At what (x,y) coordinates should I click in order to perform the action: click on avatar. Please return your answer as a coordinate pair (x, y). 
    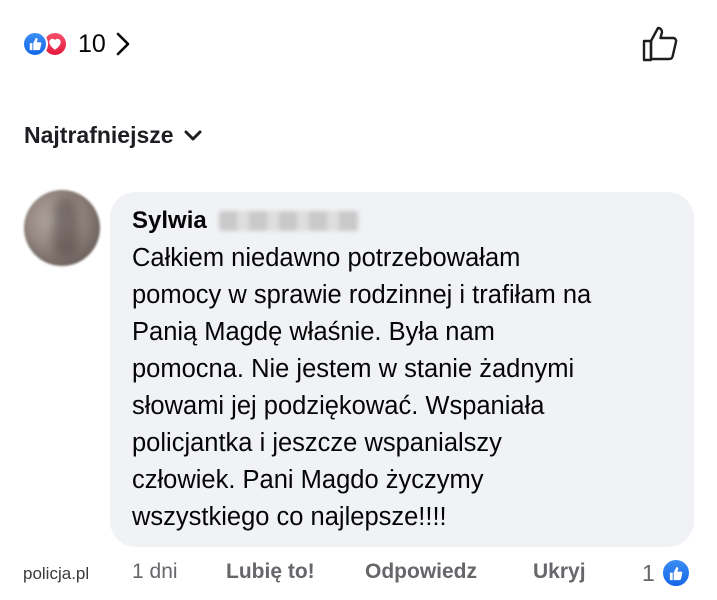
    Looking at the image, I should click on (62, 228).